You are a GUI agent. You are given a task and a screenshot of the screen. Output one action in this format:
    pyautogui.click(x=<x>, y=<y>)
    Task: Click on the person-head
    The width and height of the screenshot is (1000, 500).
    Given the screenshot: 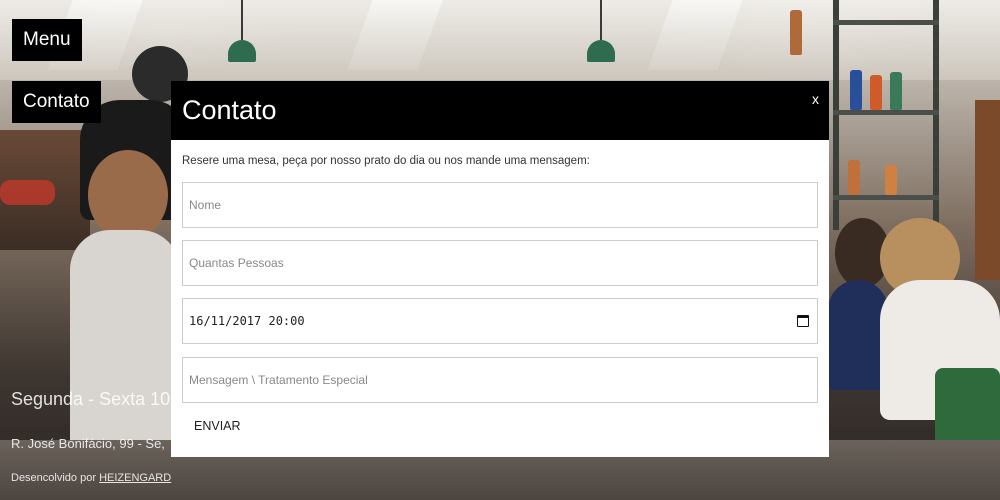 What is the action you would take?
    pyautogui.click(x=128, y=195)
    